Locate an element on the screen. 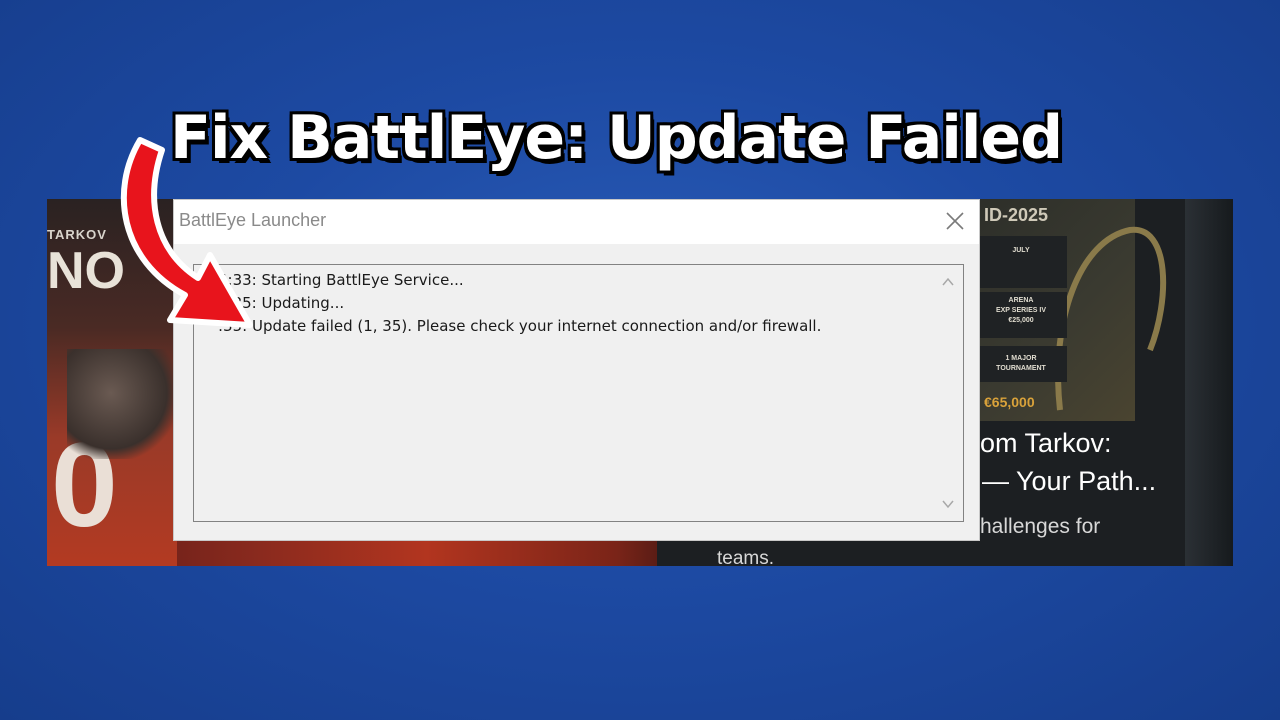 This screenshot has height=720, width=1280. headline: Fix BattlEye: Update Failed is located at coordinates (616, 138).